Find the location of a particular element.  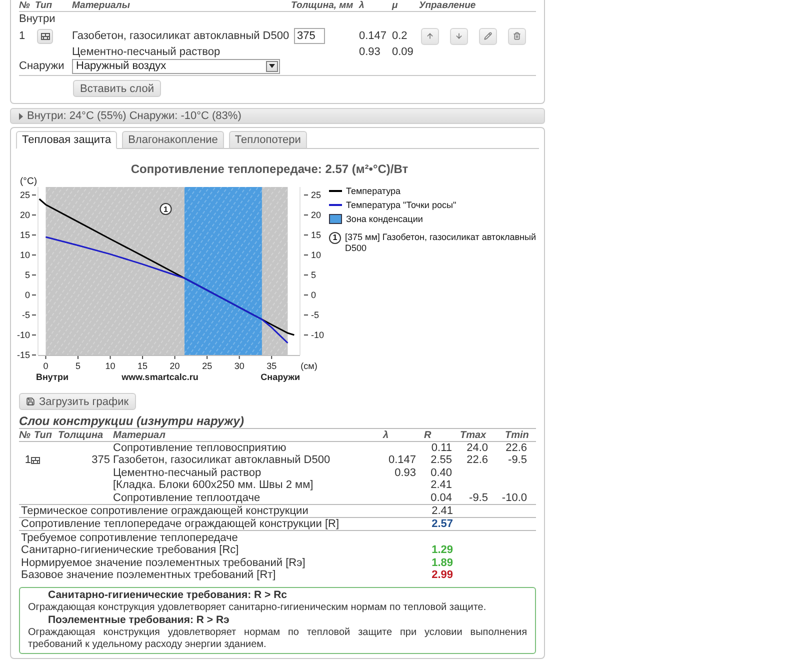

annotation: 1 is located at coordinates (166, 209).